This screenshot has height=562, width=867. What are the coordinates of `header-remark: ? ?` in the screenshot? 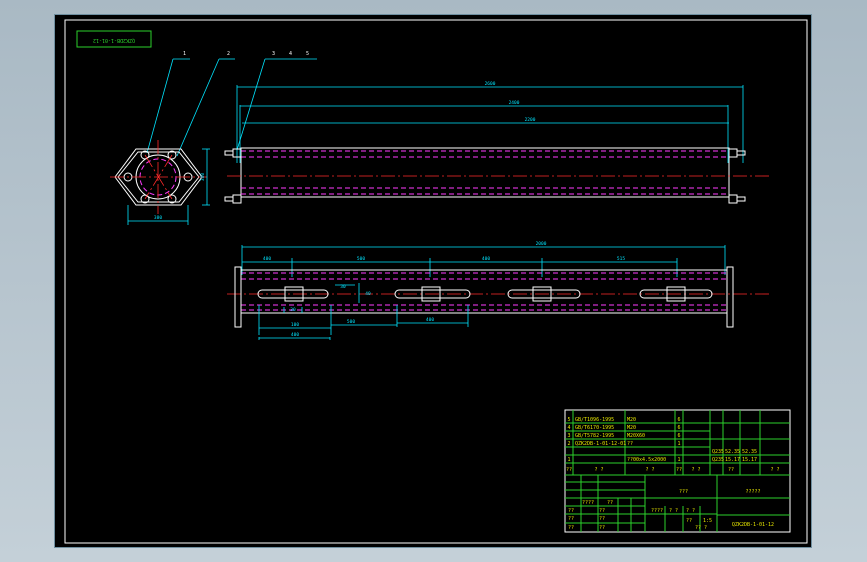 It's located at (774, 470).